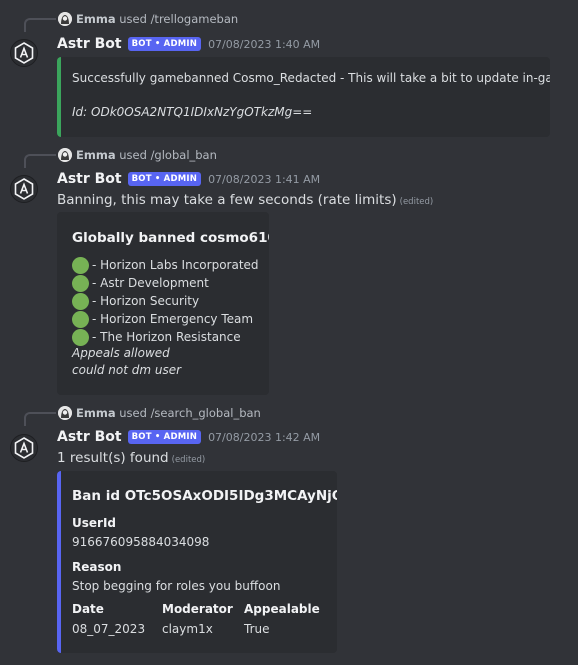  Describe the element at coordinates (264, 179) in the screenshot. I see `timestamp: 07/08/2023 1:41 AM` at that location.